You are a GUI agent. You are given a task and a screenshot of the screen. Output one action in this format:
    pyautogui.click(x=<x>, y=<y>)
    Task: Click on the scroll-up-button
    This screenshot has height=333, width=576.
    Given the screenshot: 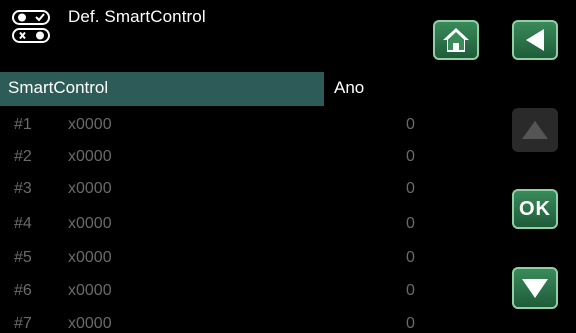 What is the action you would take?
    pyautogui.click(x=535, y=130)
    